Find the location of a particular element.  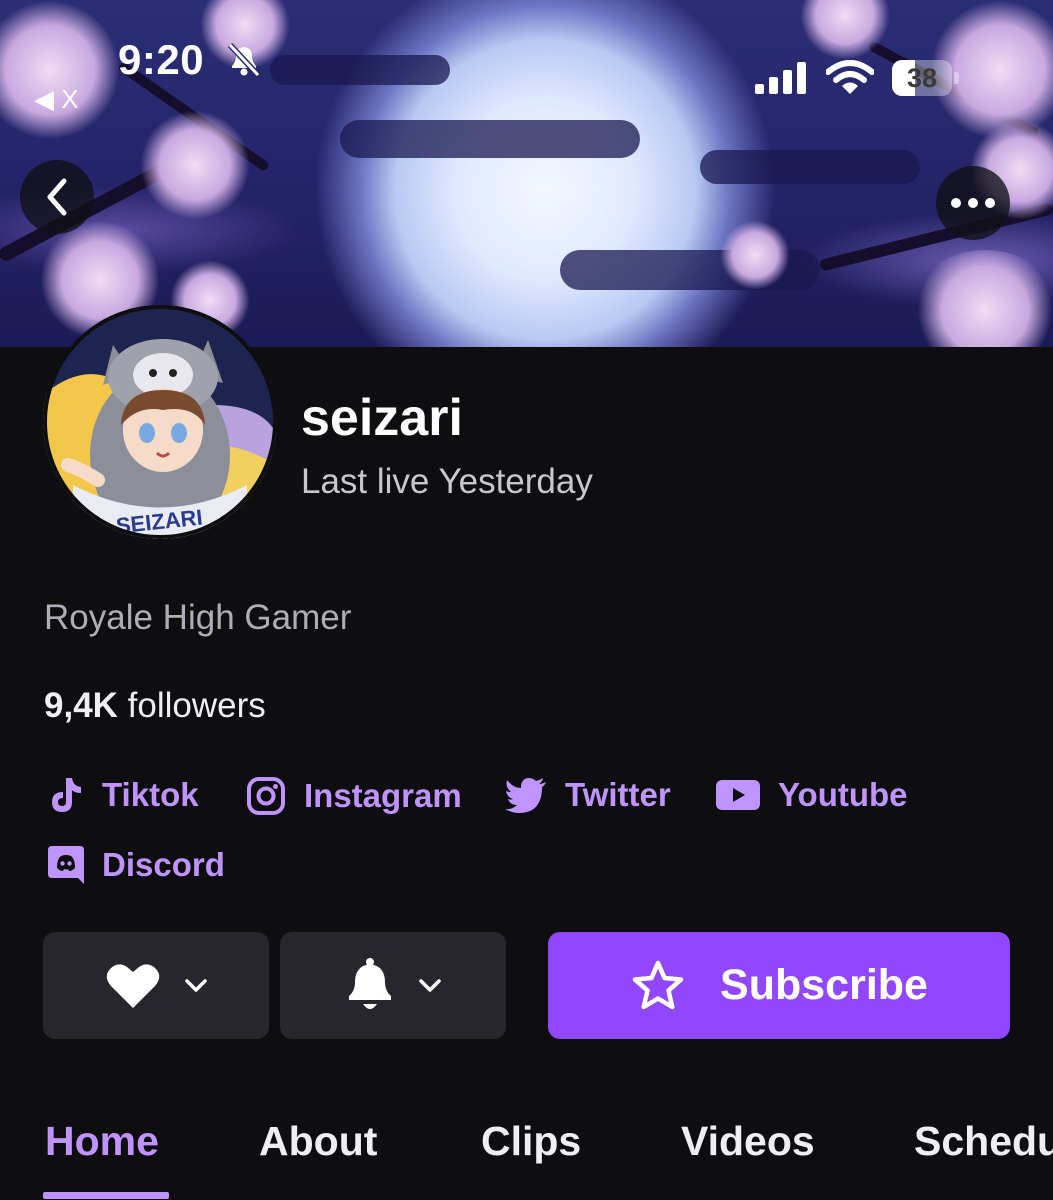

avatar: SEIZARI is located at coordinates (160, 422).